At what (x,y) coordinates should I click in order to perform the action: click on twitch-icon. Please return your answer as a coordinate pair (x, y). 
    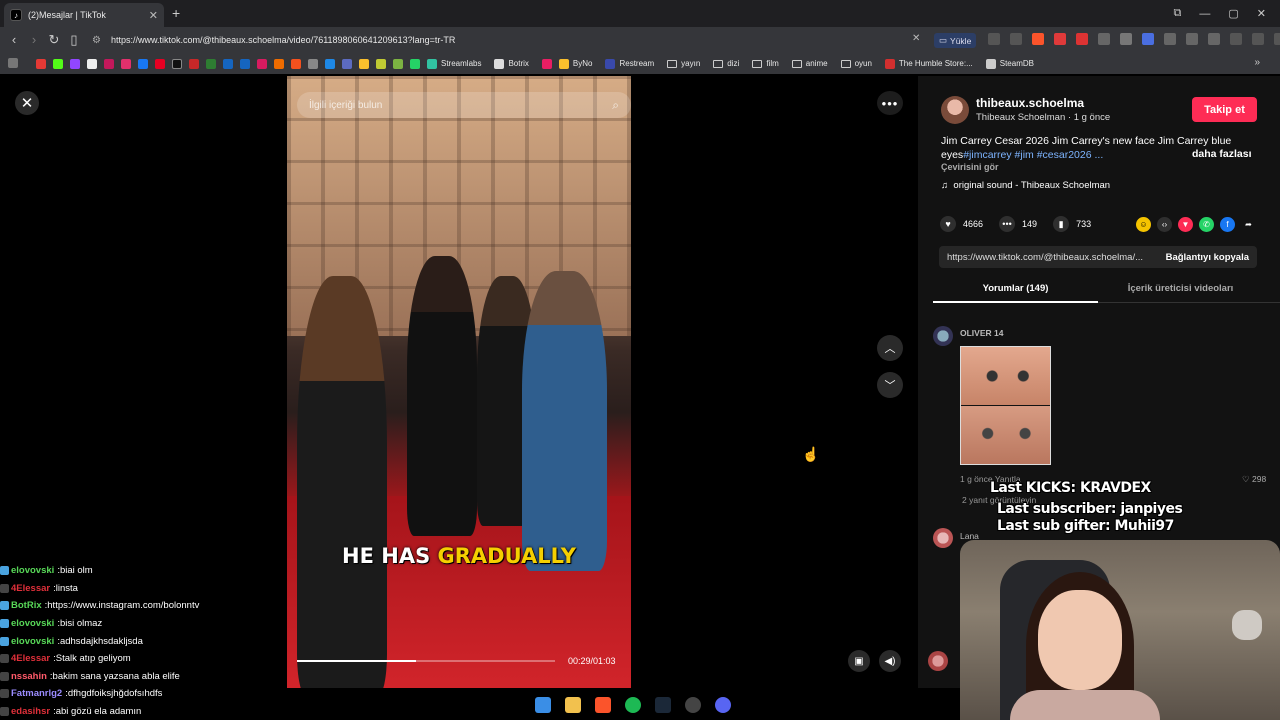
    Looking at the image, I should click on (75, 63).